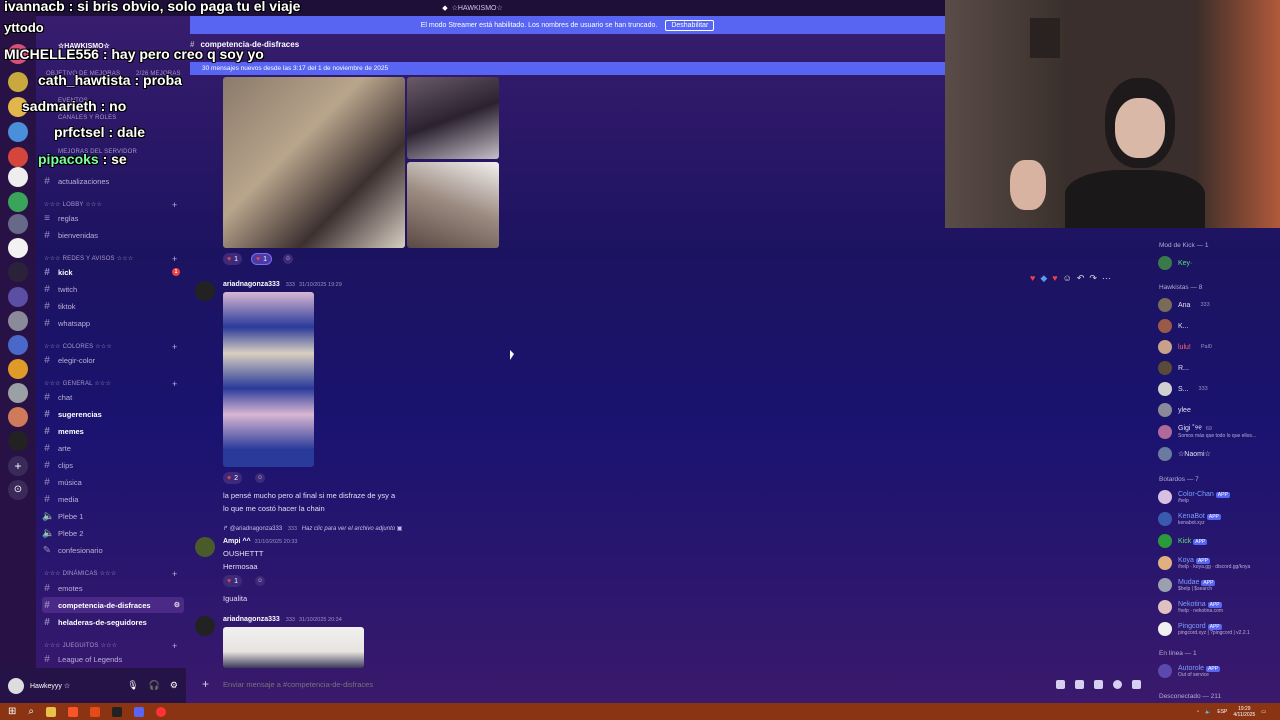 The height and width of the screenshot is (720, 1280). What do you see at coordinates (1174, 410) in the screenshot?
I see `member-item: ylee` at bounding box center [1174, 410].